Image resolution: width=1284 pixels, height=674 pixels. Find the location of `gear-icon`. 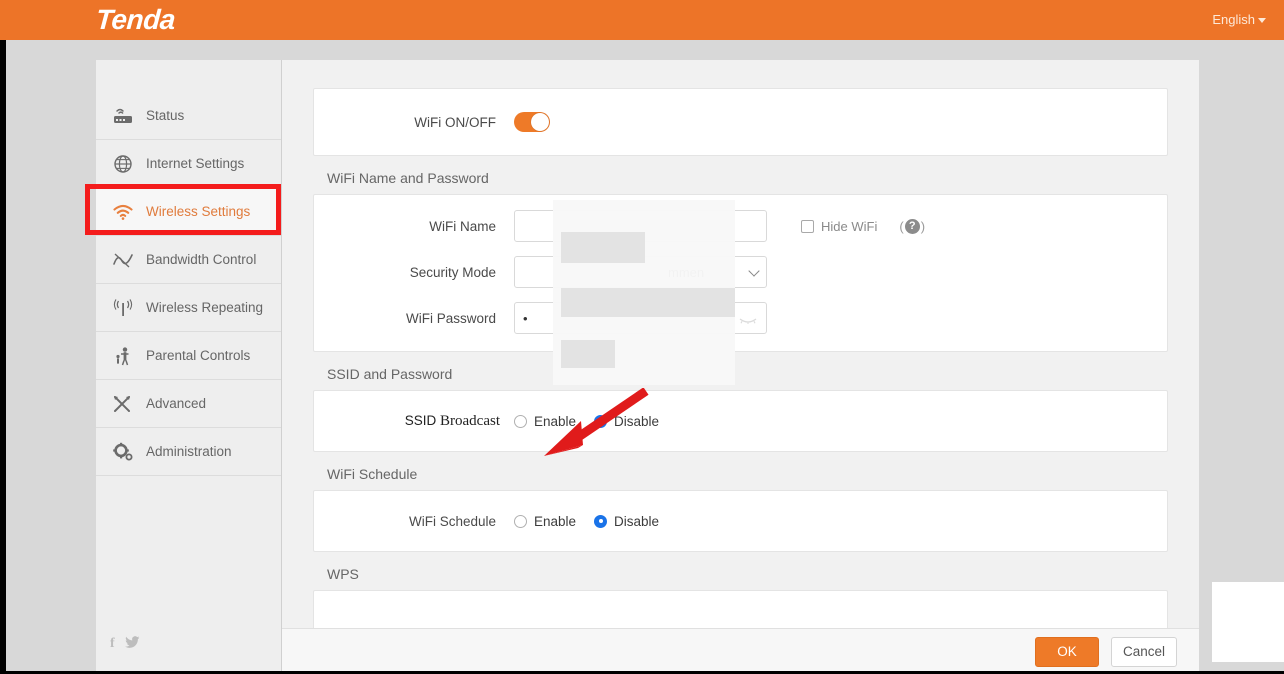

gear-icon is located at coordinates (123, 452).